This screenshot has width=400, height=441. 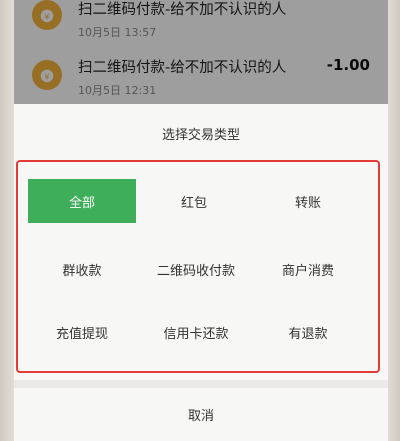 What do you see at coordinates (194, 201) in the screenshot?
I see `option-red-packet-button: 红包` at bounding box center [194, 201].